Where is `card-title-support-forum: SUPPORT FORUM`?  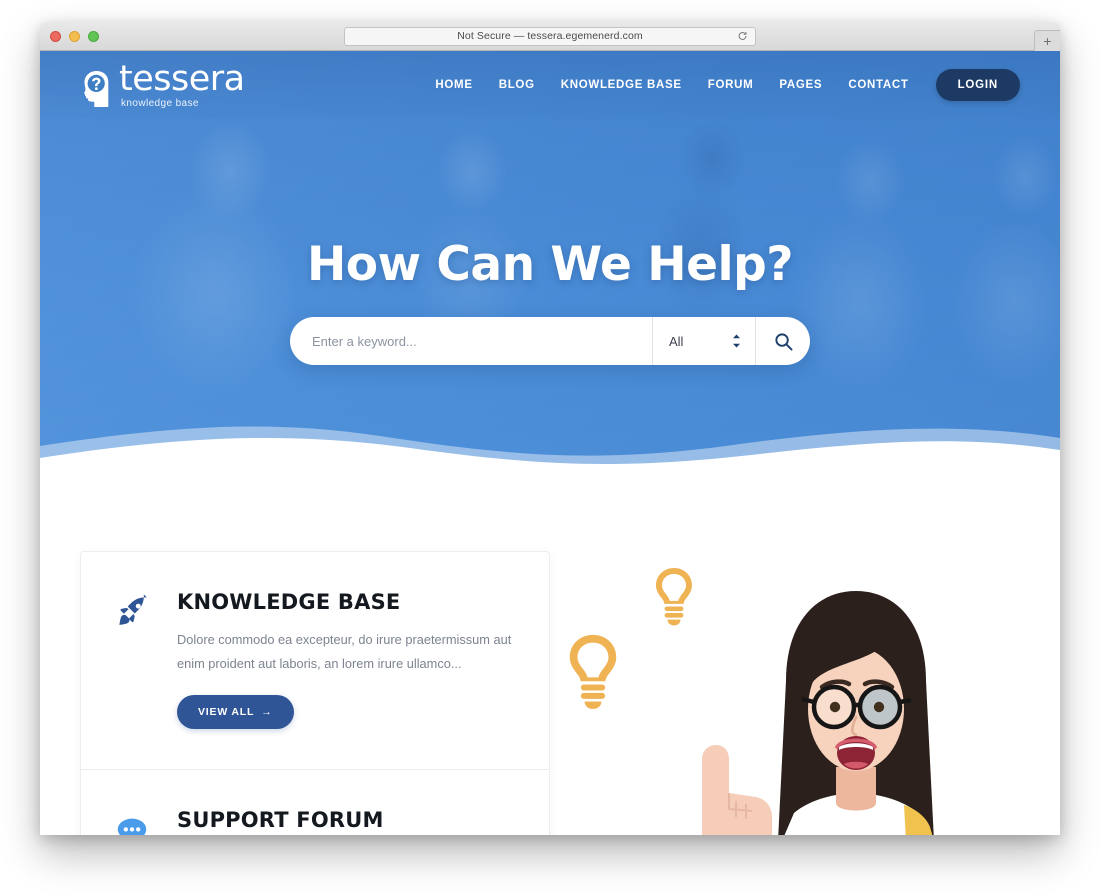
card-title-support-forum: SUPPORT FORUM is located at coordinates (280, 820).